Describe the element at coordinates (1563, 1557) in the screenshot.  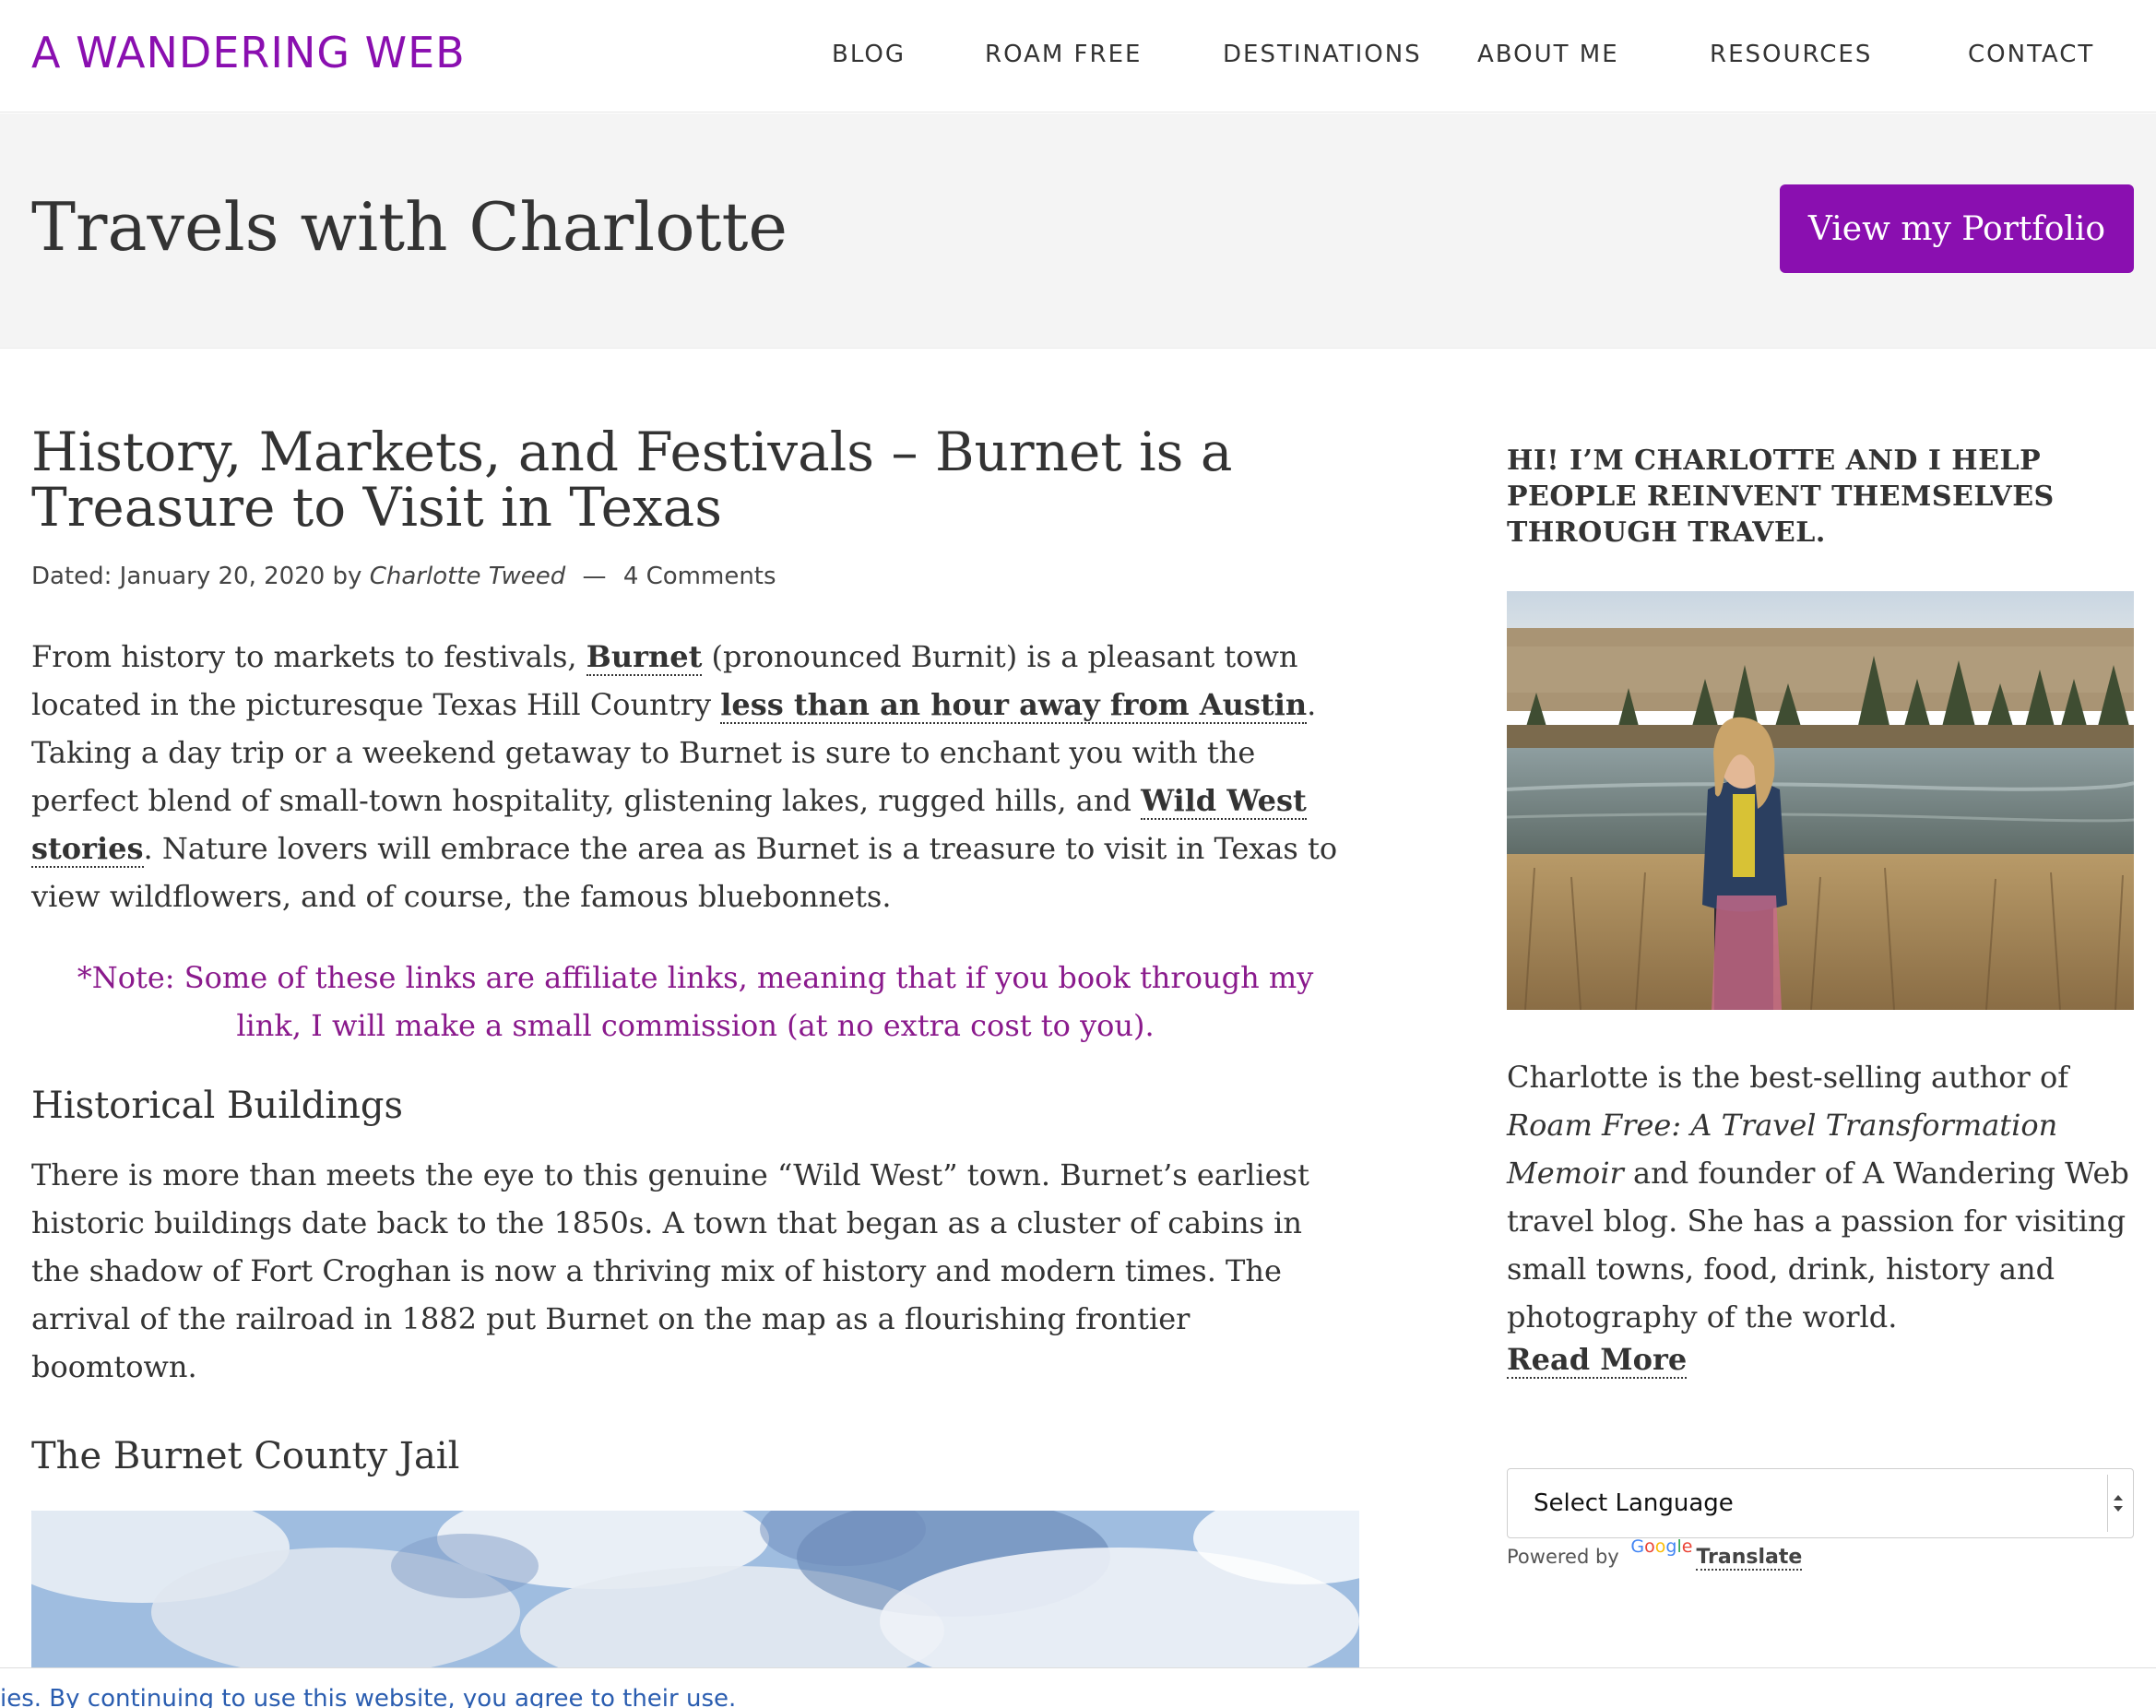
I see `powered-by-label: Powered by` at that location.